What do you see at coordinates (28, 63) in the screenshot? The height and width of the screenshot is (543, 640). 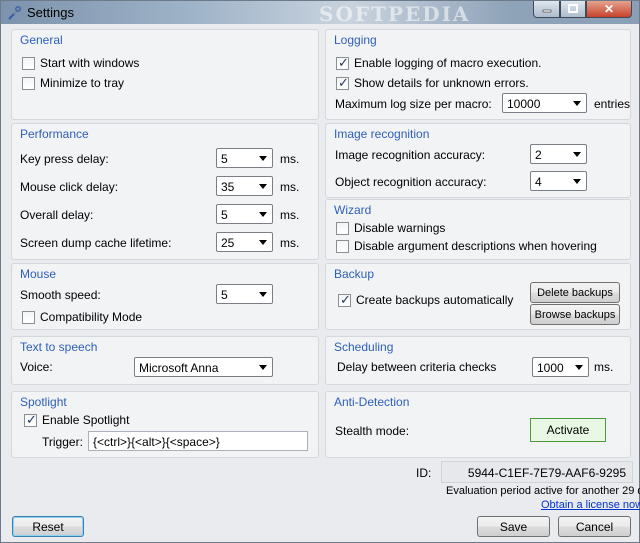 I see `start-with-windows-checkbox` at bounding box center [28, 63].